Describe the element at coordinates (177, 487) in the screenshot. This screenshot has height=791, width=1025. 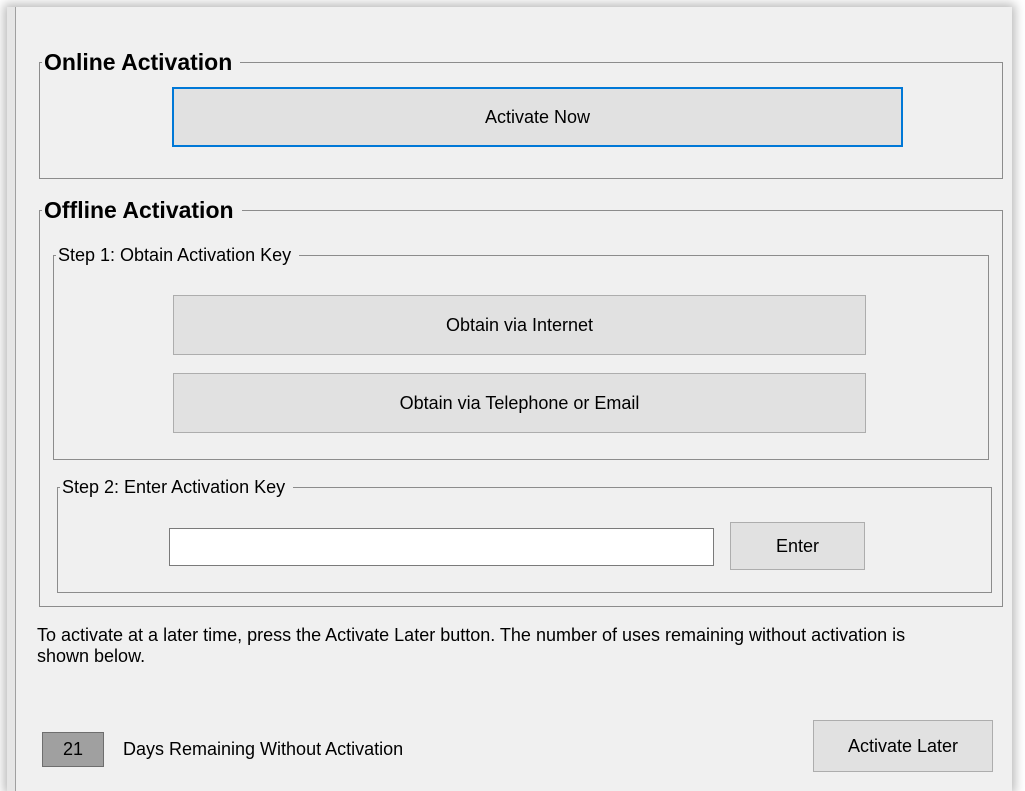
I see `step2-title: Step 2: Enter Activation Key` at that location.